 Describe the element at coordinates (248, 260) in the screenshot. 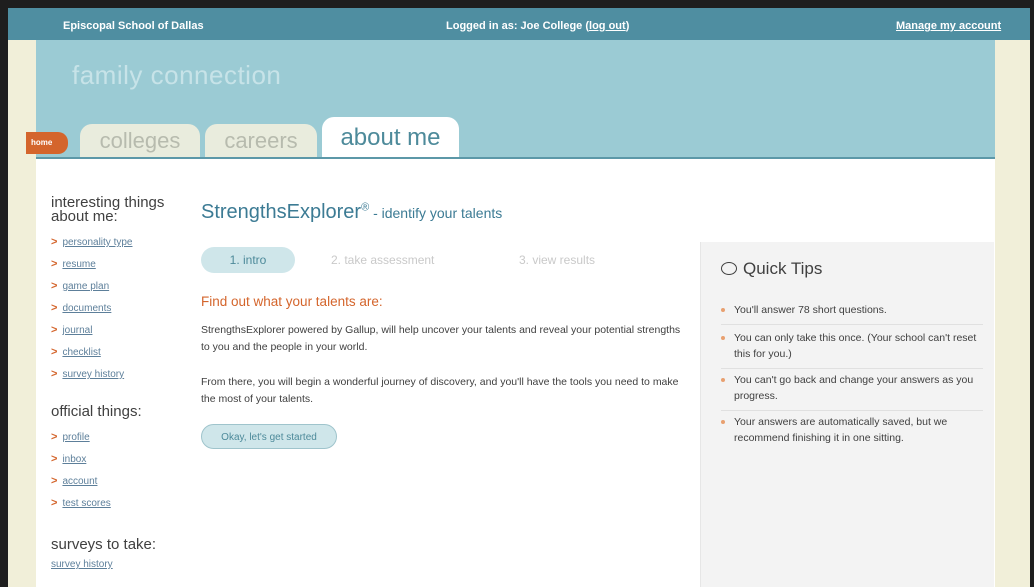

I see `step-intro: 1. intro` at that location.